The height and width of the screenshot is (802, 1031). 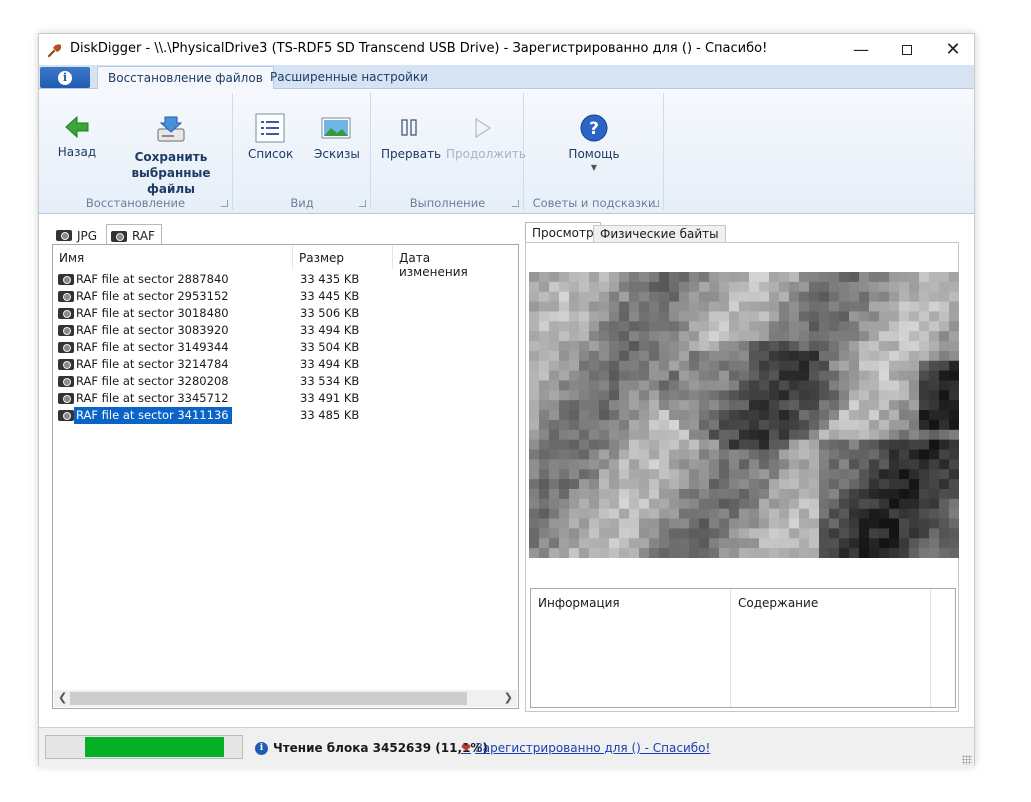 I want to click on tab-jpg-label: JPG, so click(x=87, y=235).